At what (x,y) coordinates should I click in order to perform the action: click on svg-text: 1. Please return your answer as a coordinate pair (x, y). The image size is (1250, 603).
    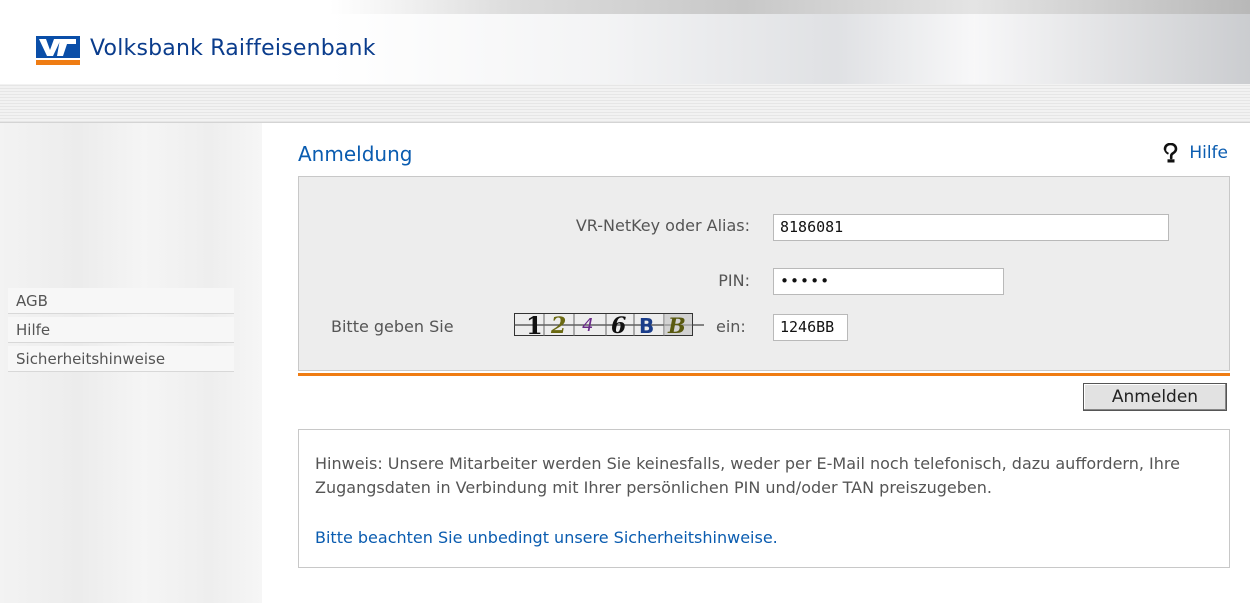
    Looking at the image, I should click on (534, 325).